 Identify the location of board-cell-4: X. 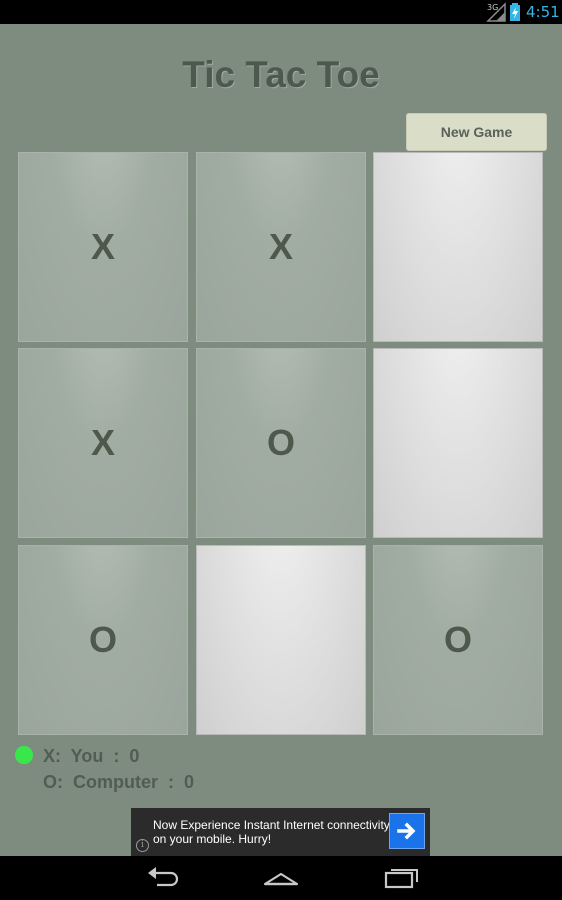
(103, 443).